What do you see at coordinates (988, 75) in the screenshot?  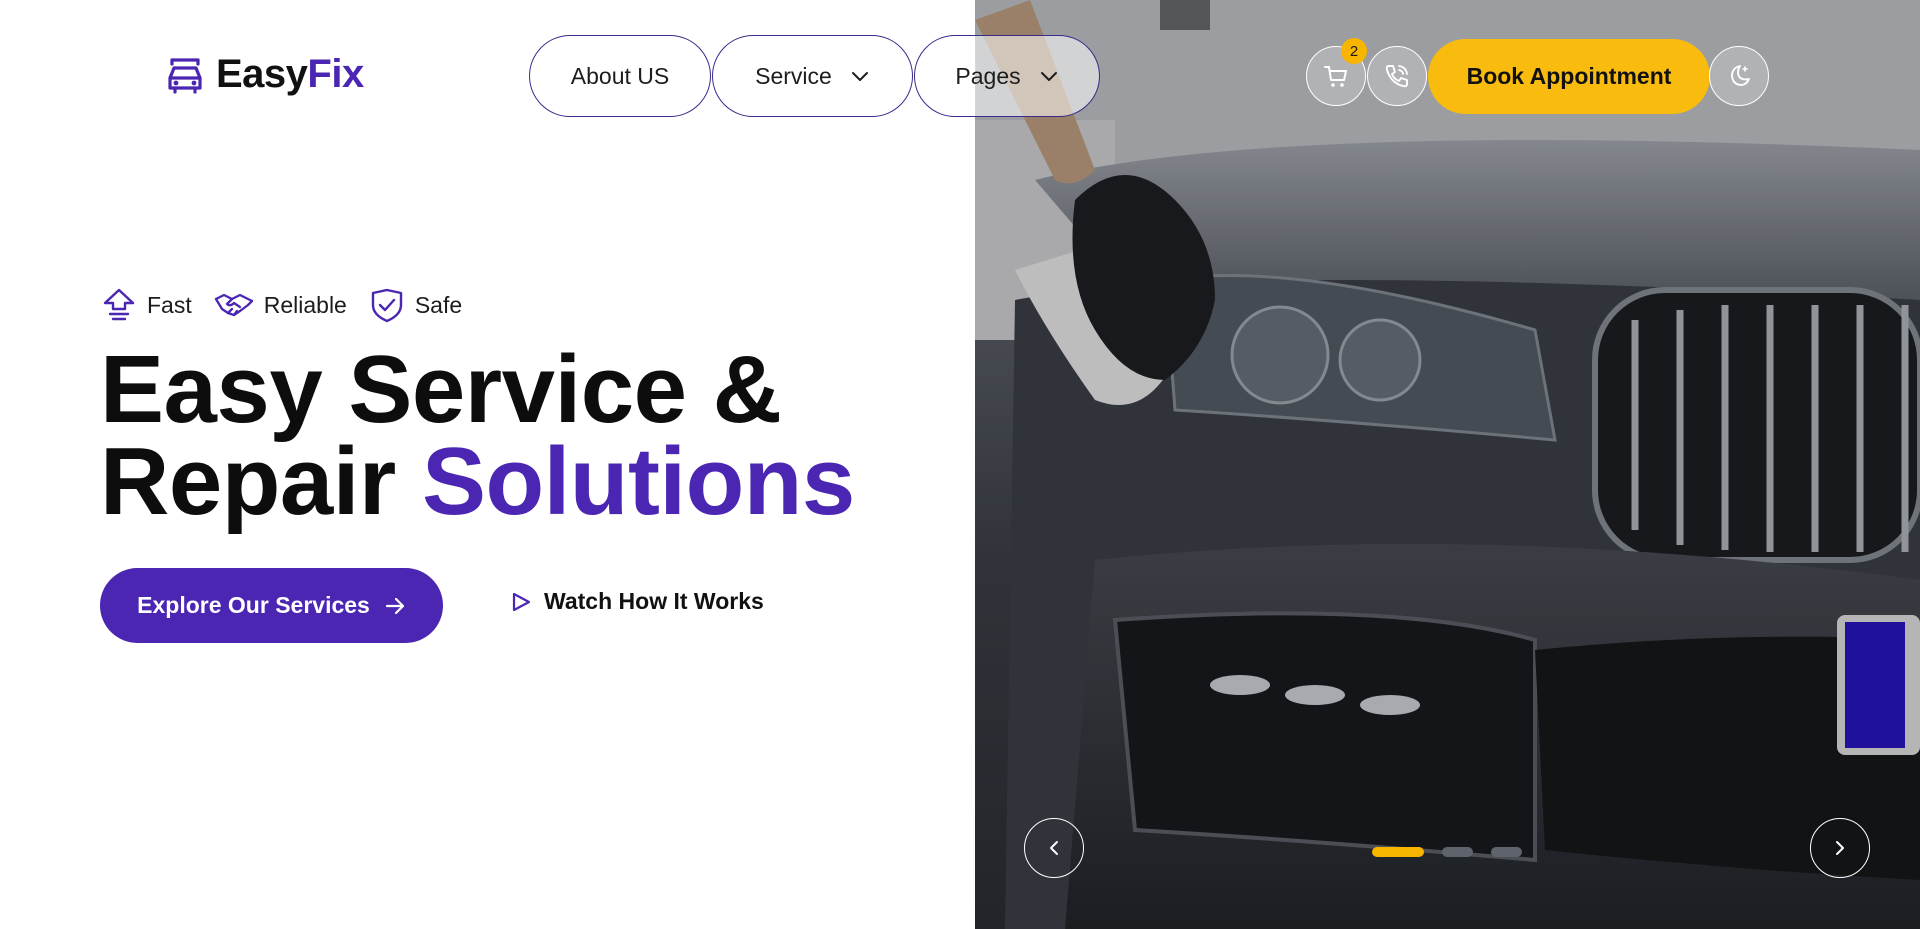 I see `nav-pages-label: Pages` at bounding box center [988, 75].